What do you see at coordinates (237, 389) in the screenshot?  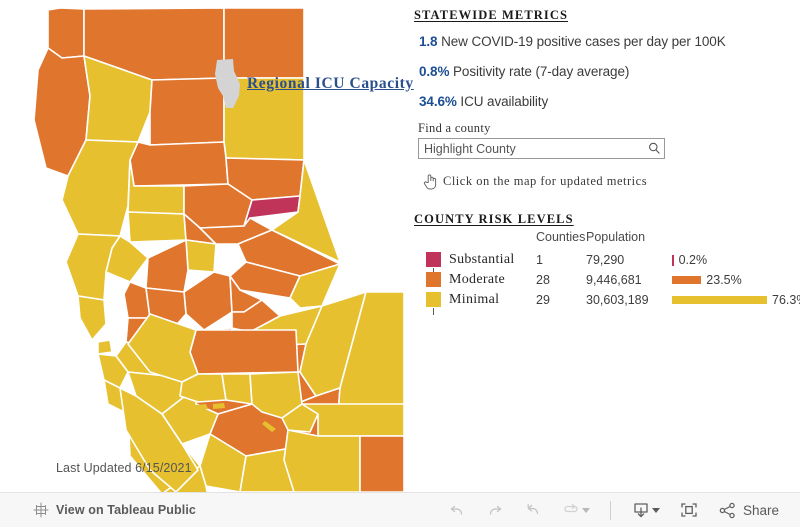 I see `county-ventura` at bounding box center [237, 389].